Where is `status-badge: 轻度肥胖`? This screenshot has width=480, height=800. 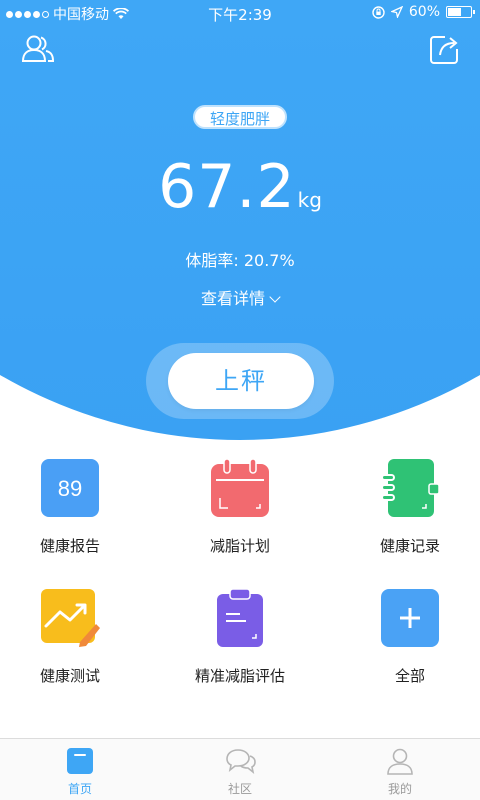
status-badge: 轻度肥胖 is located at coordinates (240, 117).